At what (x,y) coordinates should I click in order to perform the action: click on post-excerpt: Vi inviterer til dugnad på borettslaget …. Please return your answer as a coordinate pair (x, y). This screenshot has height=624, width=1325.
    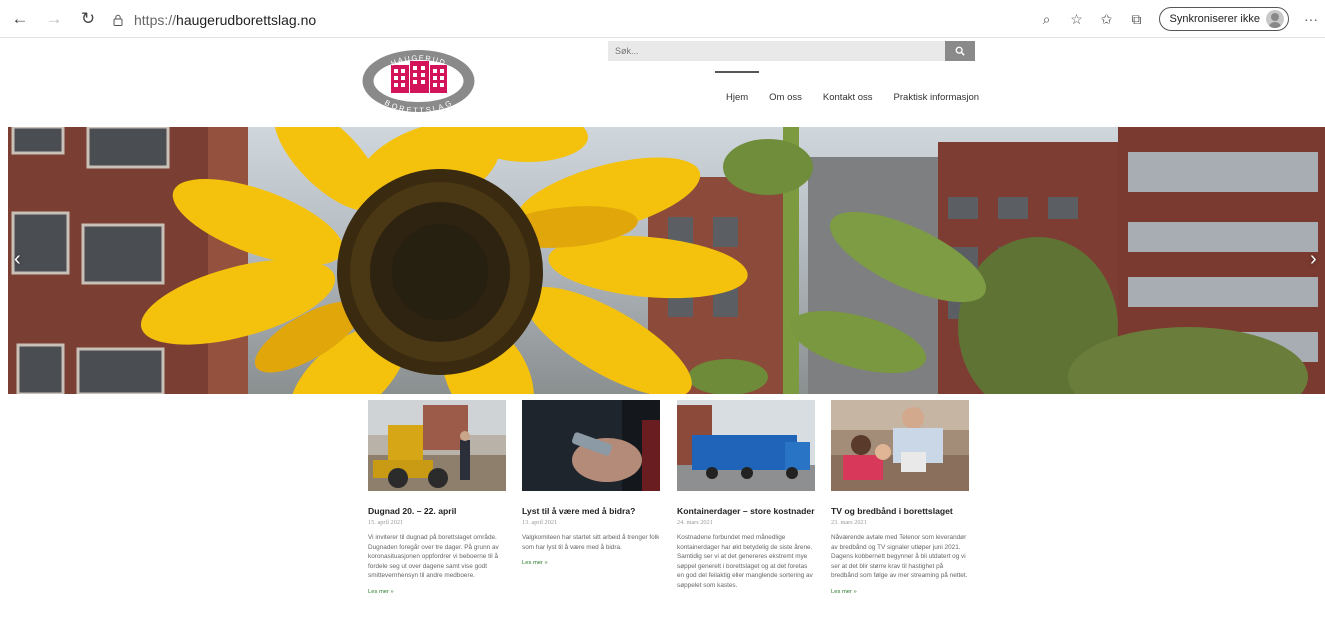
    Looking at the image, I should click on (433, 557).